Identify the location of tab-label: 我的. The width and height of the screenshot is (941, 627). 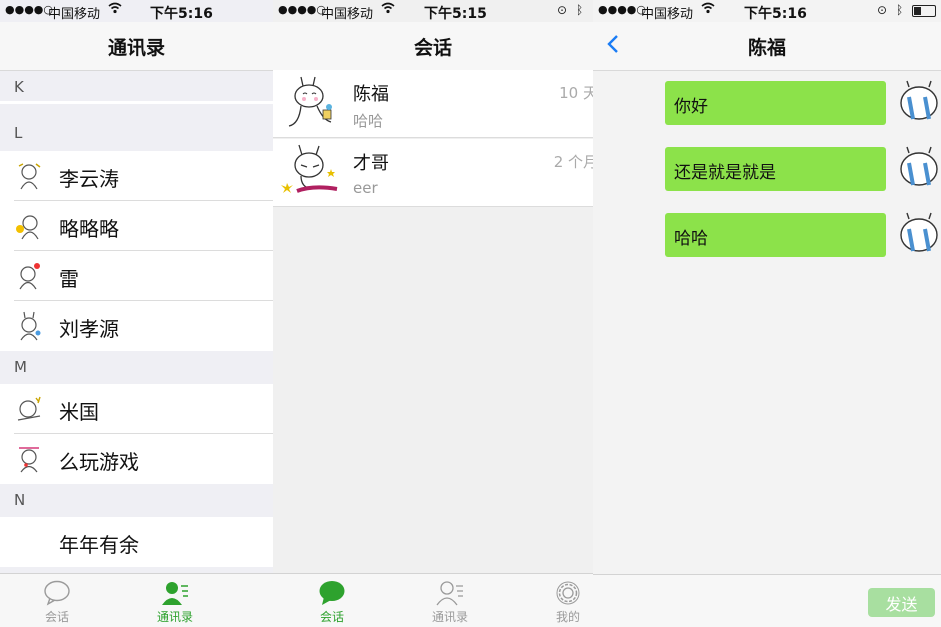
(567, 617).